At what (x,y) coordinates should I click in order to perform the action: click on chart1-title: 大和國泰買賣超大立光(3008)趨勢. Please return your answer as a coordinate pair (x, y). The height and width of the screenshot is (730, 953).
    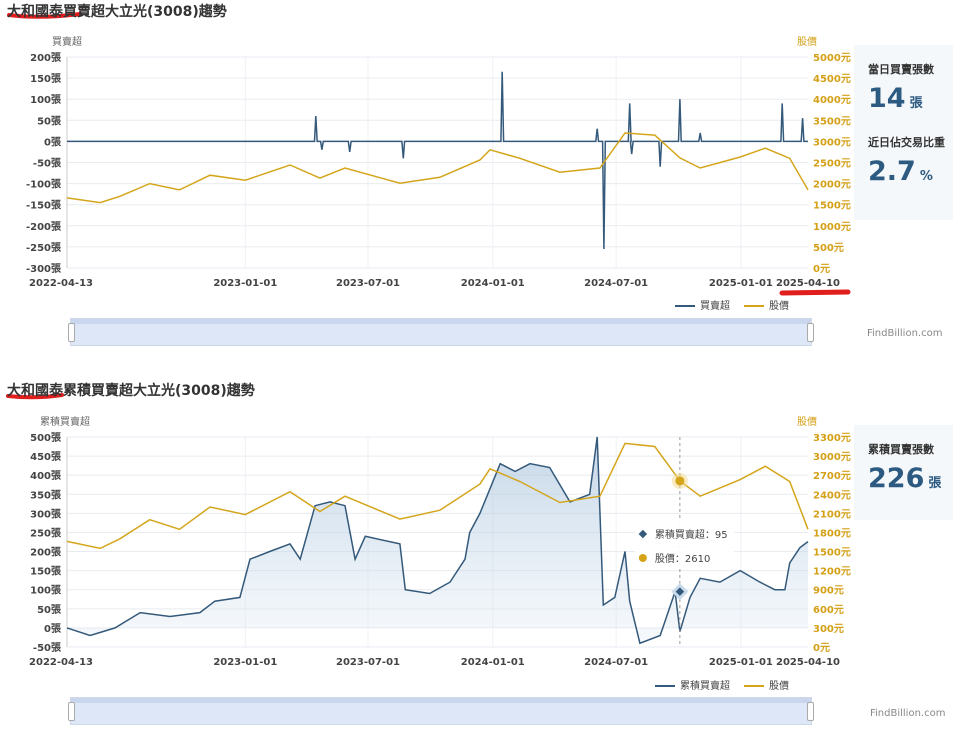
    Looking at the image, I should click on (117, 12).